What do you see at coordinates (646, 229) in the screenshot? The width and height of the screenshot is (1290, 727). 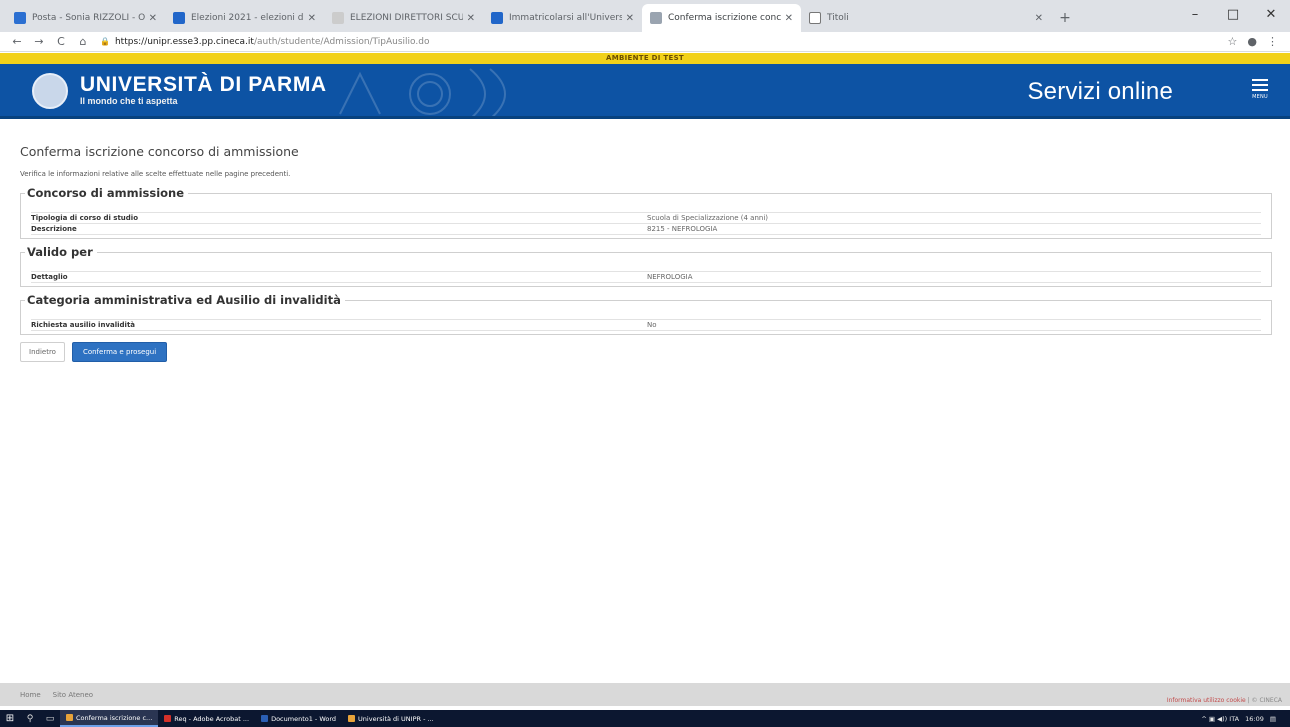 I see `table-row: Descrizione 8215 - NEFROLOGIA` at bounding box center [646, 229].